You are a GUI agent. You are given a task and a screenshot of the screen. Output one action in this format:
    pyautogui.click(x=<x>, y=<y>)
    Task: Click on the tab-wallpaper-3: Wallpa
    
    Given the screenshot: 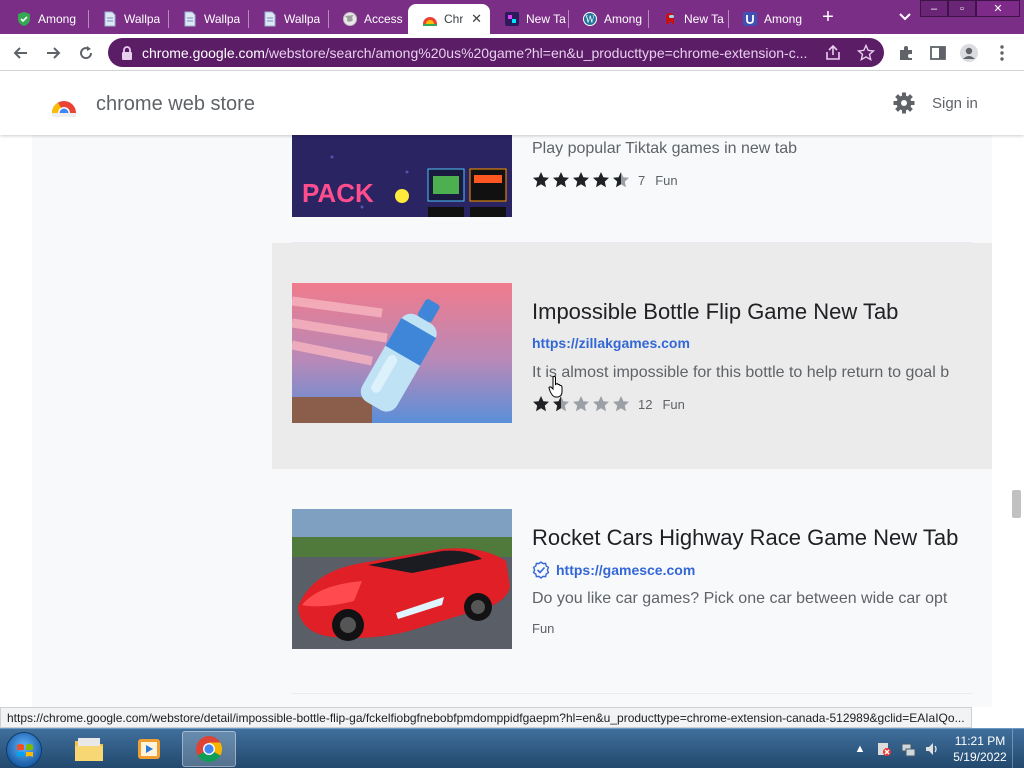 What is the action you would take?
    pyautogui.click(x=288, y=19)
    